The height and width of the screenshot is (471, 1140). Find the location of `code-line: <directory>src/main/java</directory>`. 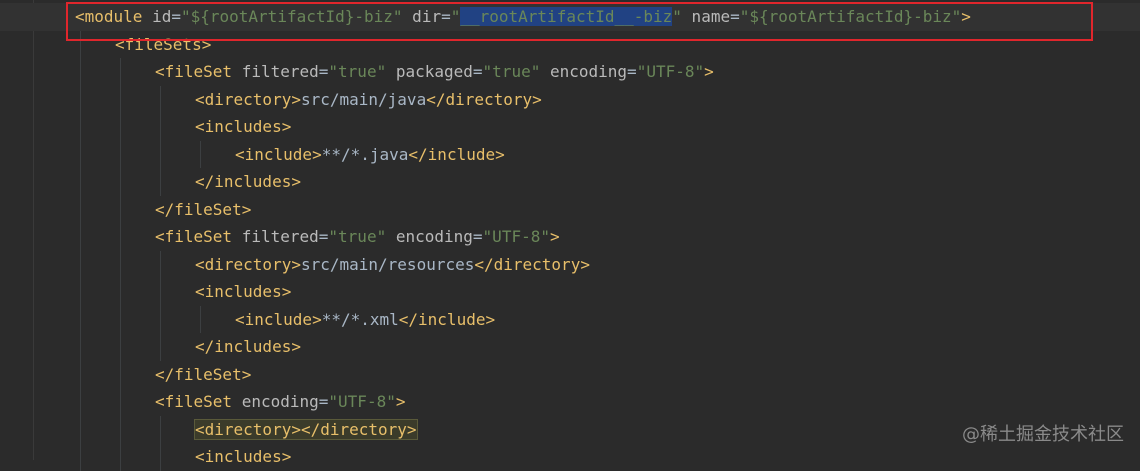

code-line: <directory>src/main/java</directory> is located at coordinates (368, 100).